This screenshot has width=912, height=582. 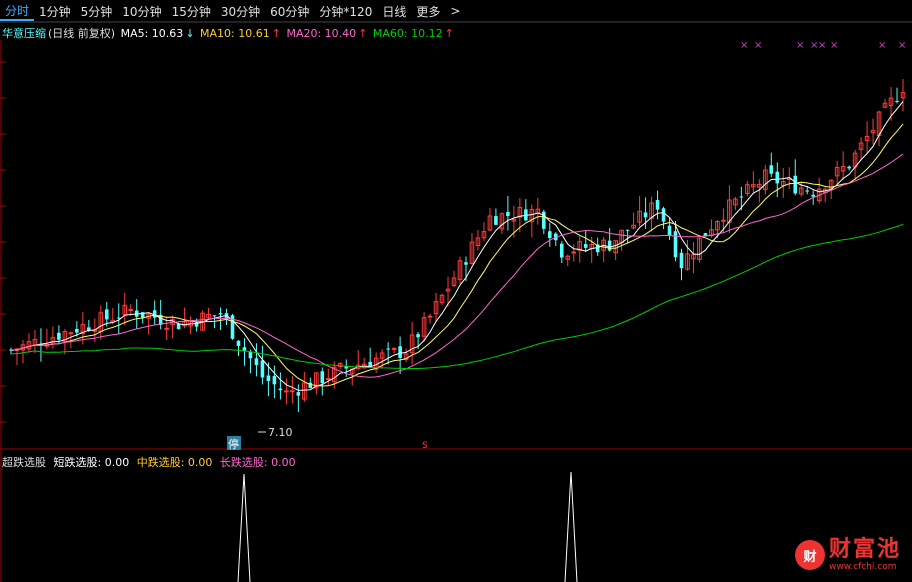 I want to click on indicator-legend: 超跌选股 短跌选股: 0.00 中跌选股: 0.00 长跌选股: 0.00, so click(x=151, y=462).